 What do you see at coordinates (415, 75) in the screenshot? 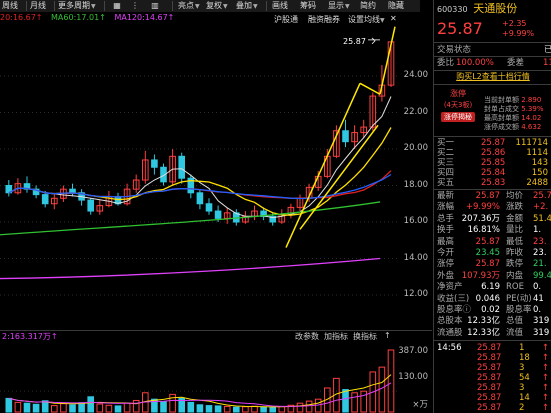
I see `price-axis-label: 24.00` at bounding box center [415, 75].